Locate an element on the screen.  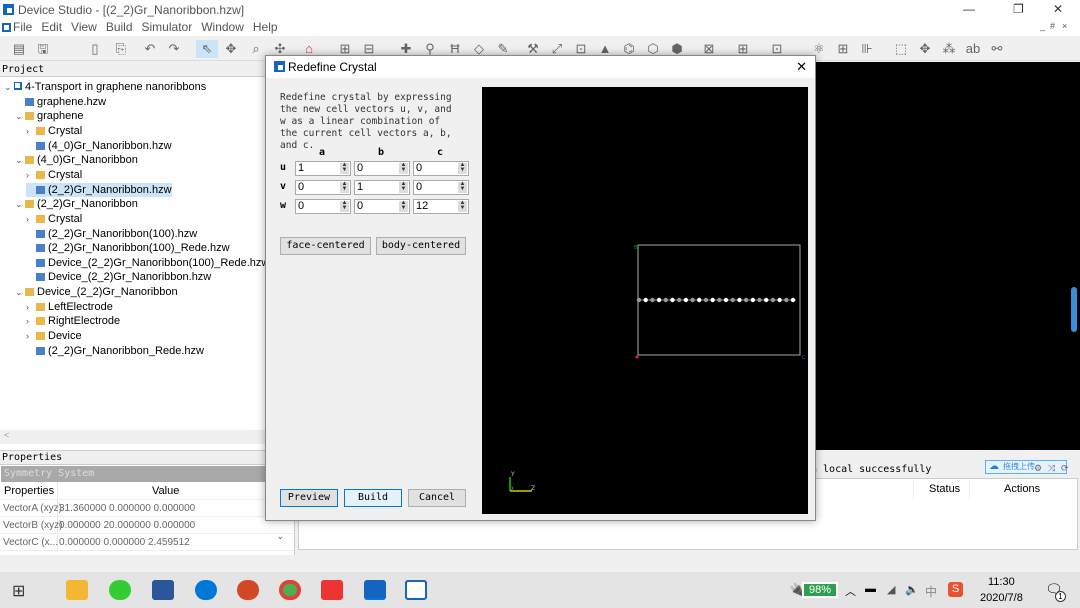
tree-item: ⌄ graphene is located at coordinates (49, 116).